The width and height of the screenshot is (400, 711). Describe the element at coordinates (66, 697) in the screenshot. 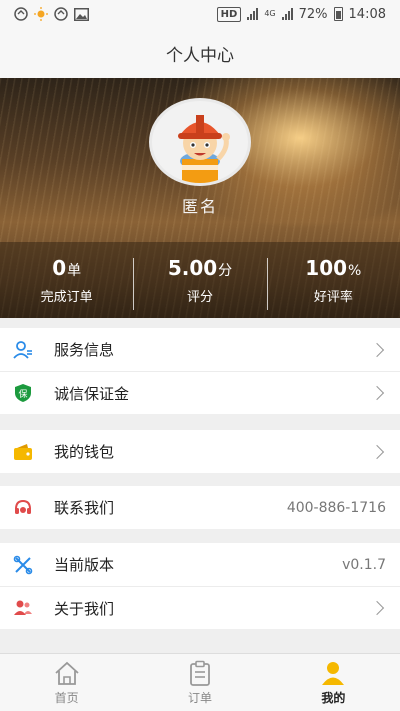

I see `tab-label: 首页` at that location.